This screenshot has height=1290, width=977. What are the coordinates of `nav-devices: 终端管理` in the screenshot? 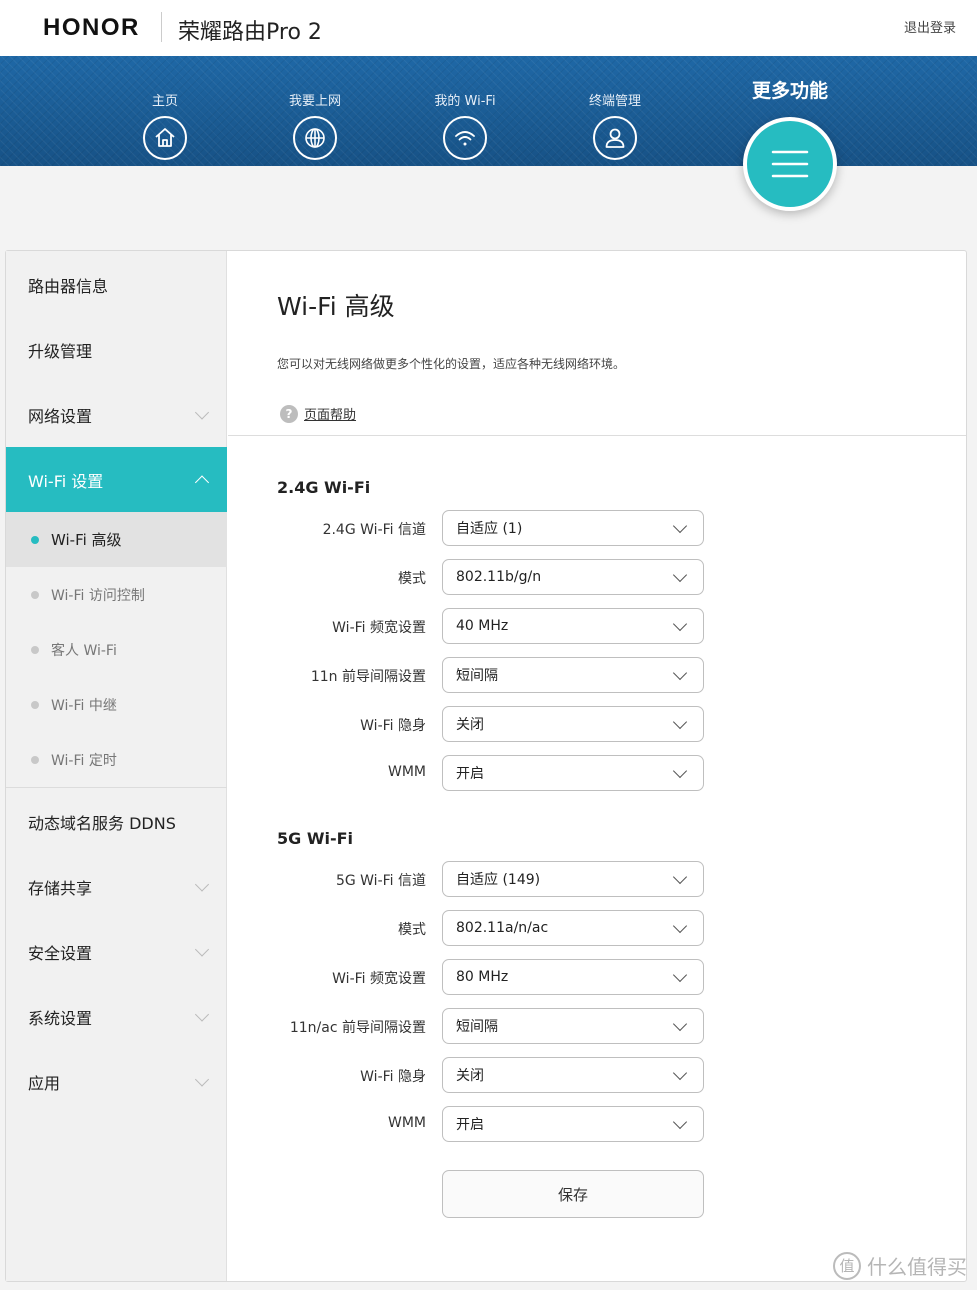 It's located at (615, 111).